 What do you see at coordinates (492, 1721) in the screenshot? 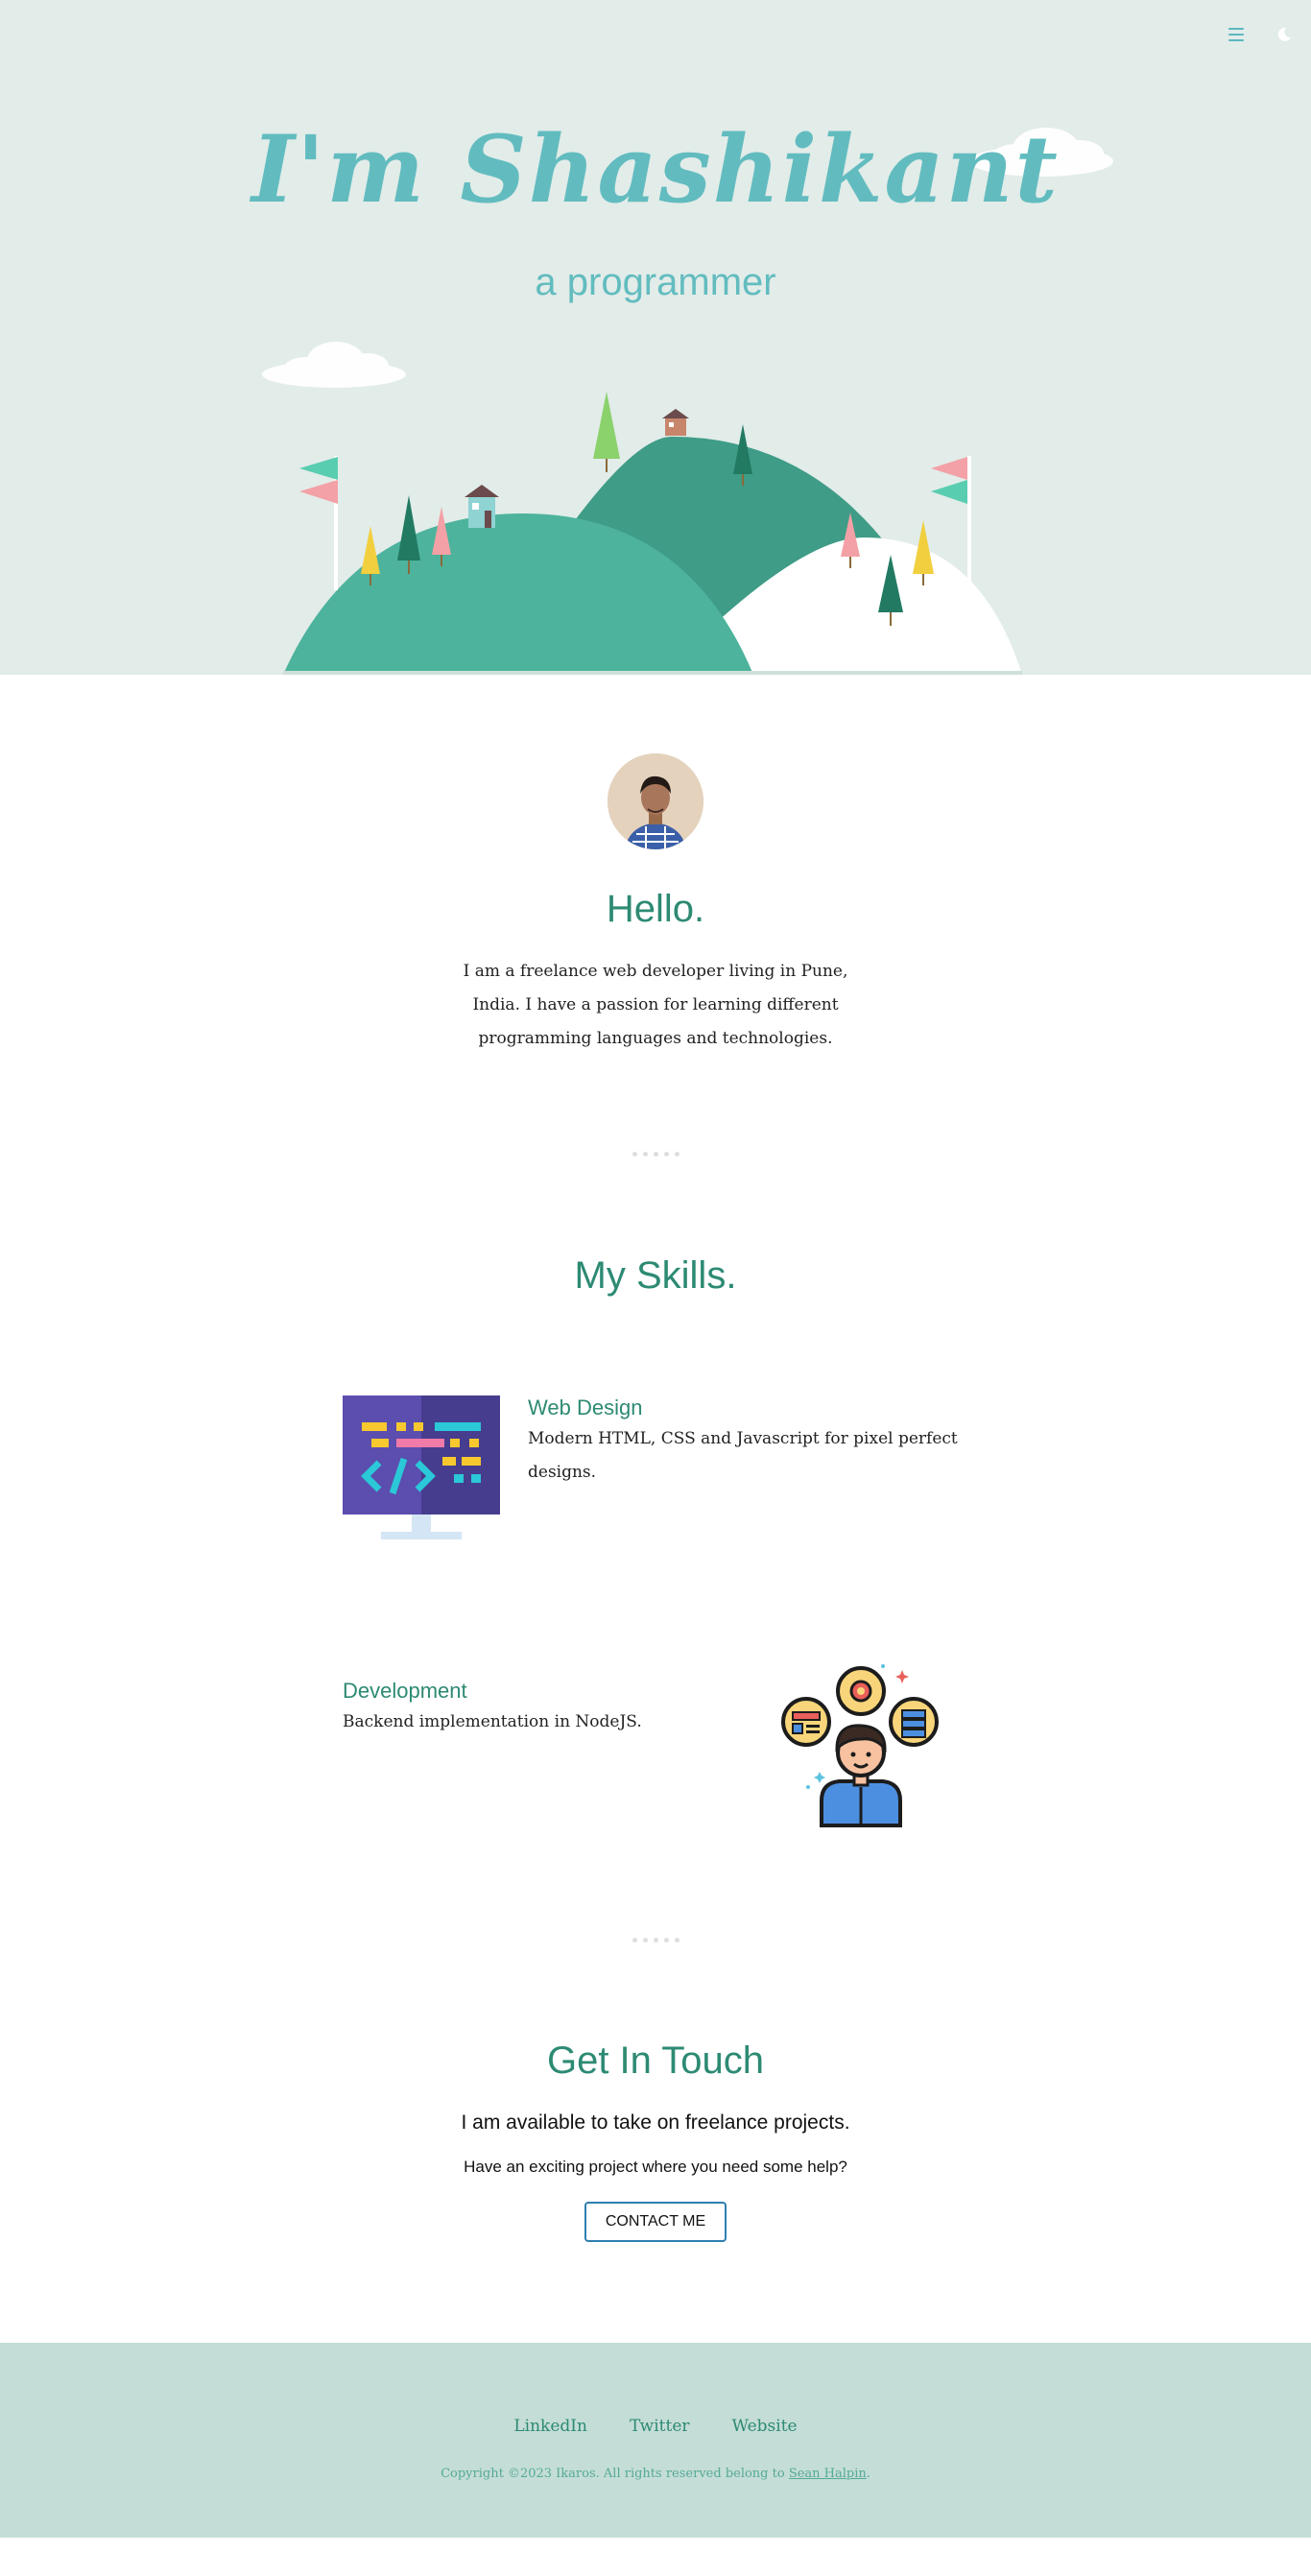
I see `skill-description: Backend implementation in NodeJS.` at bounding box center [492, 1721].